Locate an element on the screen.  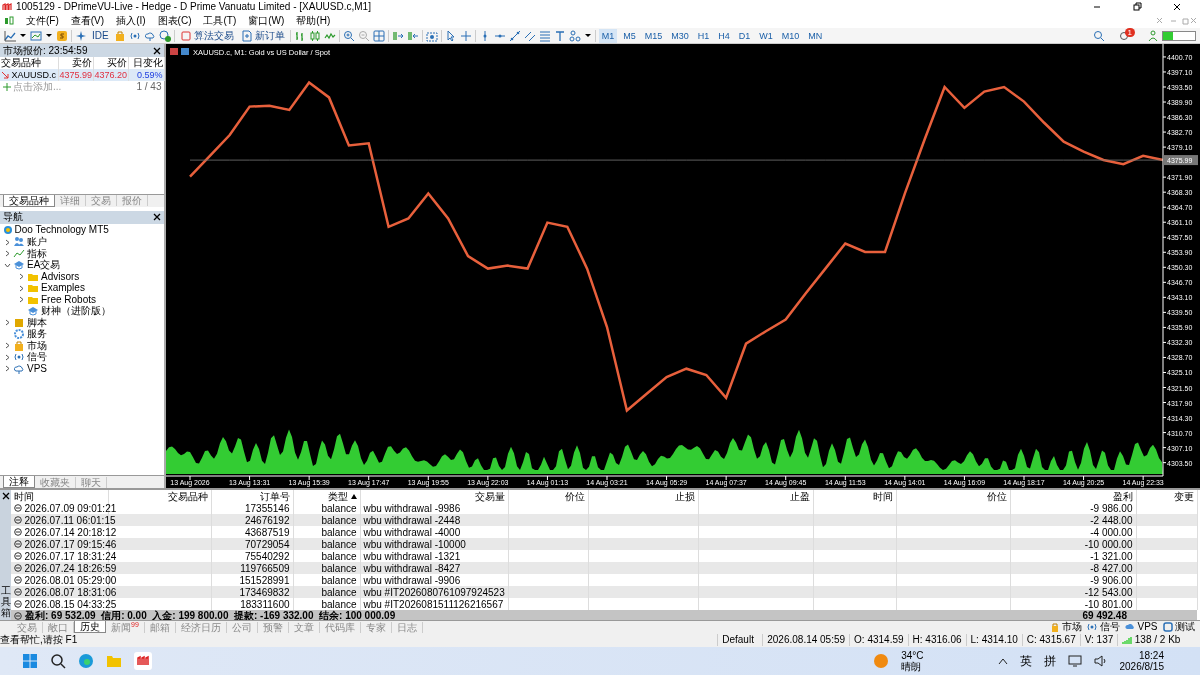
tree-item: 市场 is located at coordinates (37, 345).